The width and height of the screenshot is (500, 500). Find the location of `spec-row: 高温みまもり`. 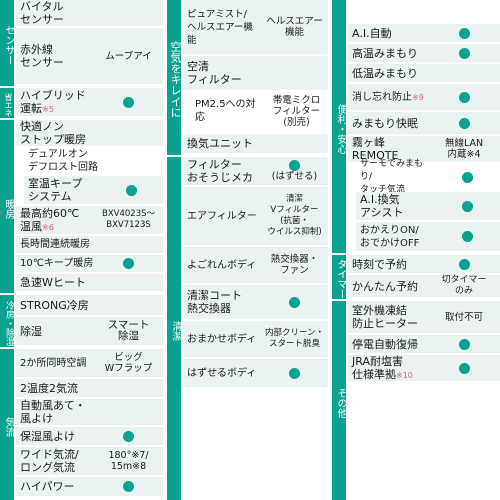

spec-row: 高温みまもり is located at coordinates (424, 54).